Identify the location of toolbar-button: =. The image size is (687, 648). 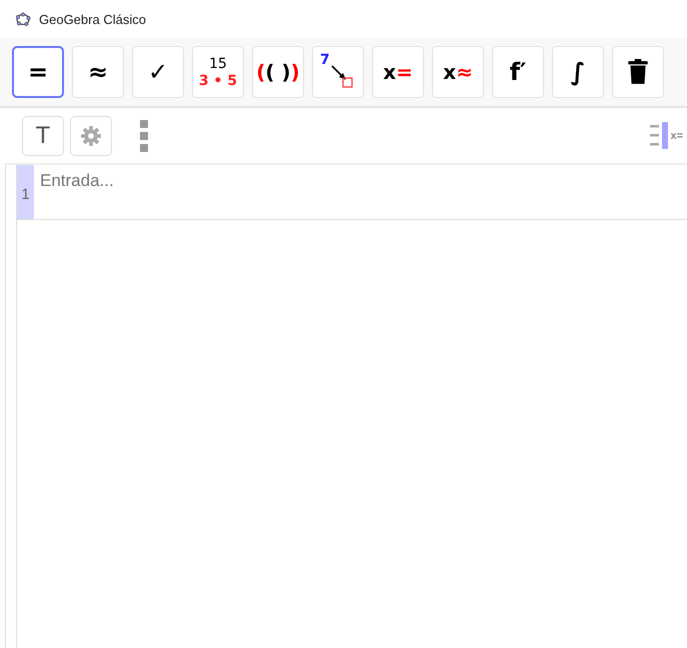
(38, 72).